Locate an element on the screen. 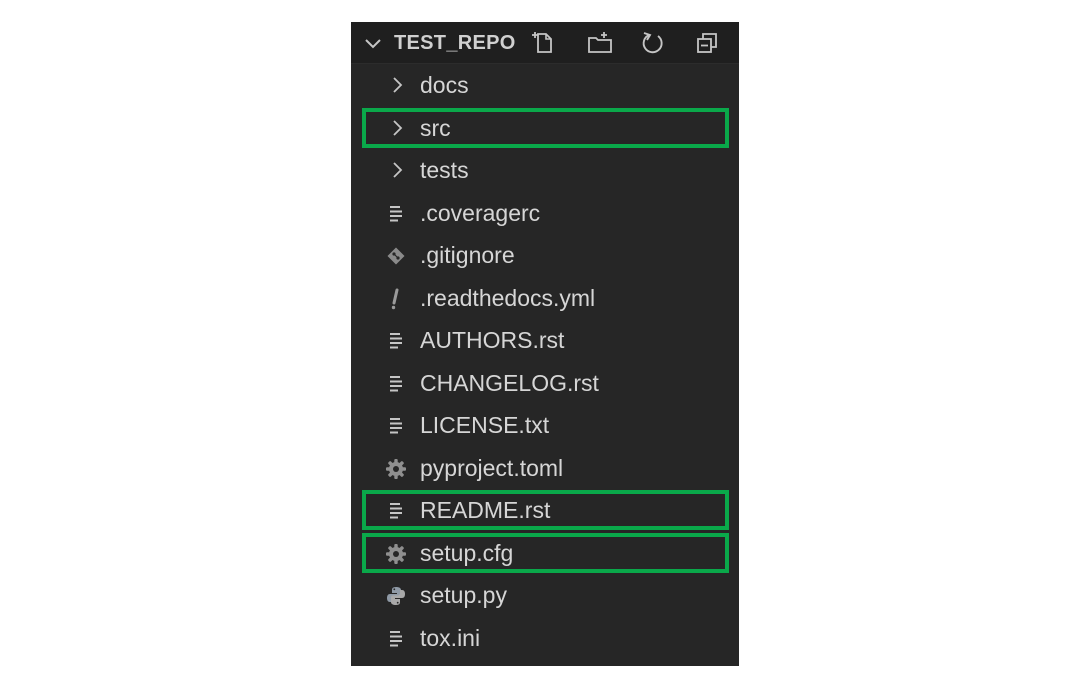 Image resolution: width=1088 pixels, height=686 pixels. git-icon is located at coordinates (396, 256).